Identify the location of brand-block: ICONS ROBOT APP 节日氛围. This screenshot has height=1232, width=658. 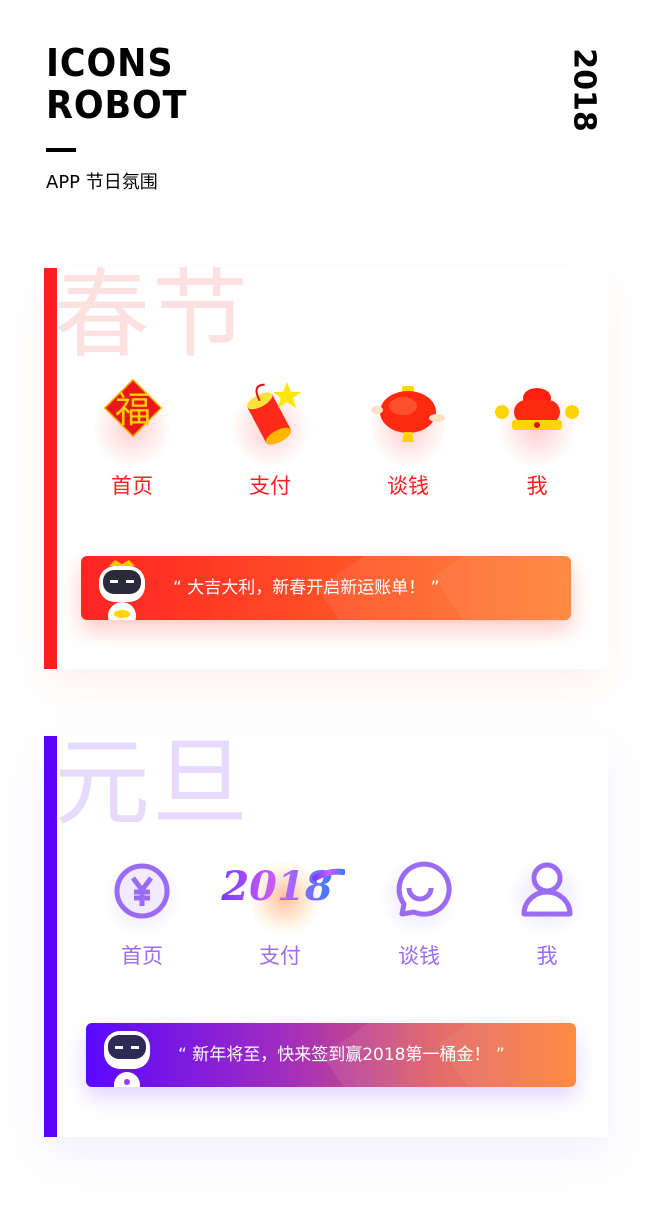
(123, 119).